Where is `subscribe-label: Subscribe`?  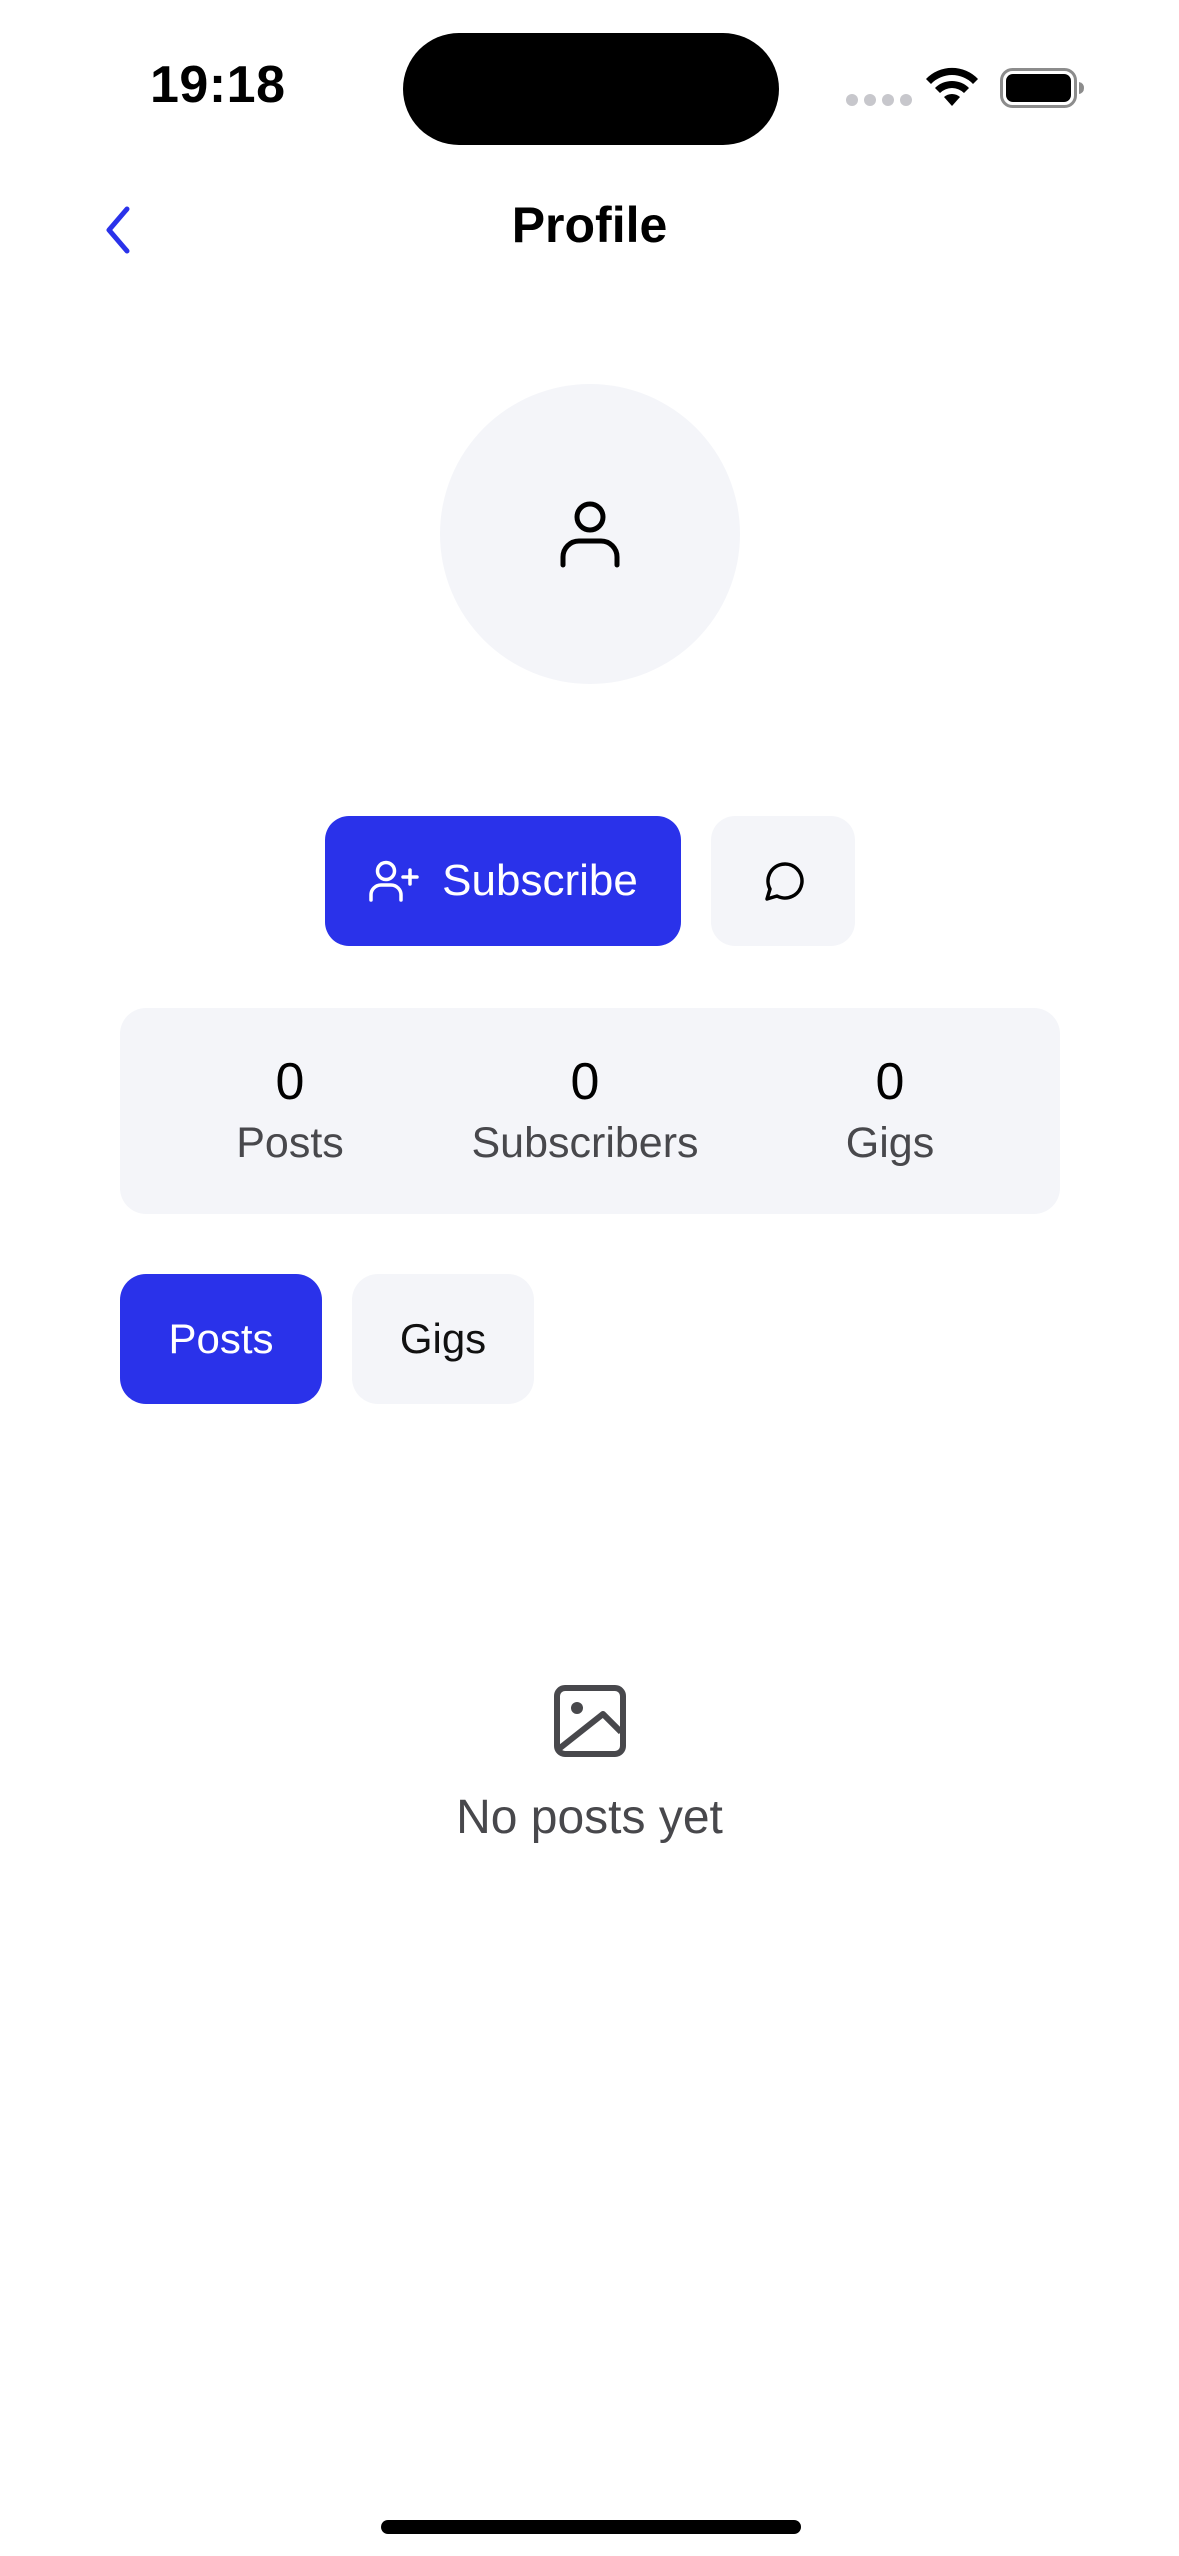
subscribe-label: Subscribe is located at coordinates (540, 880).